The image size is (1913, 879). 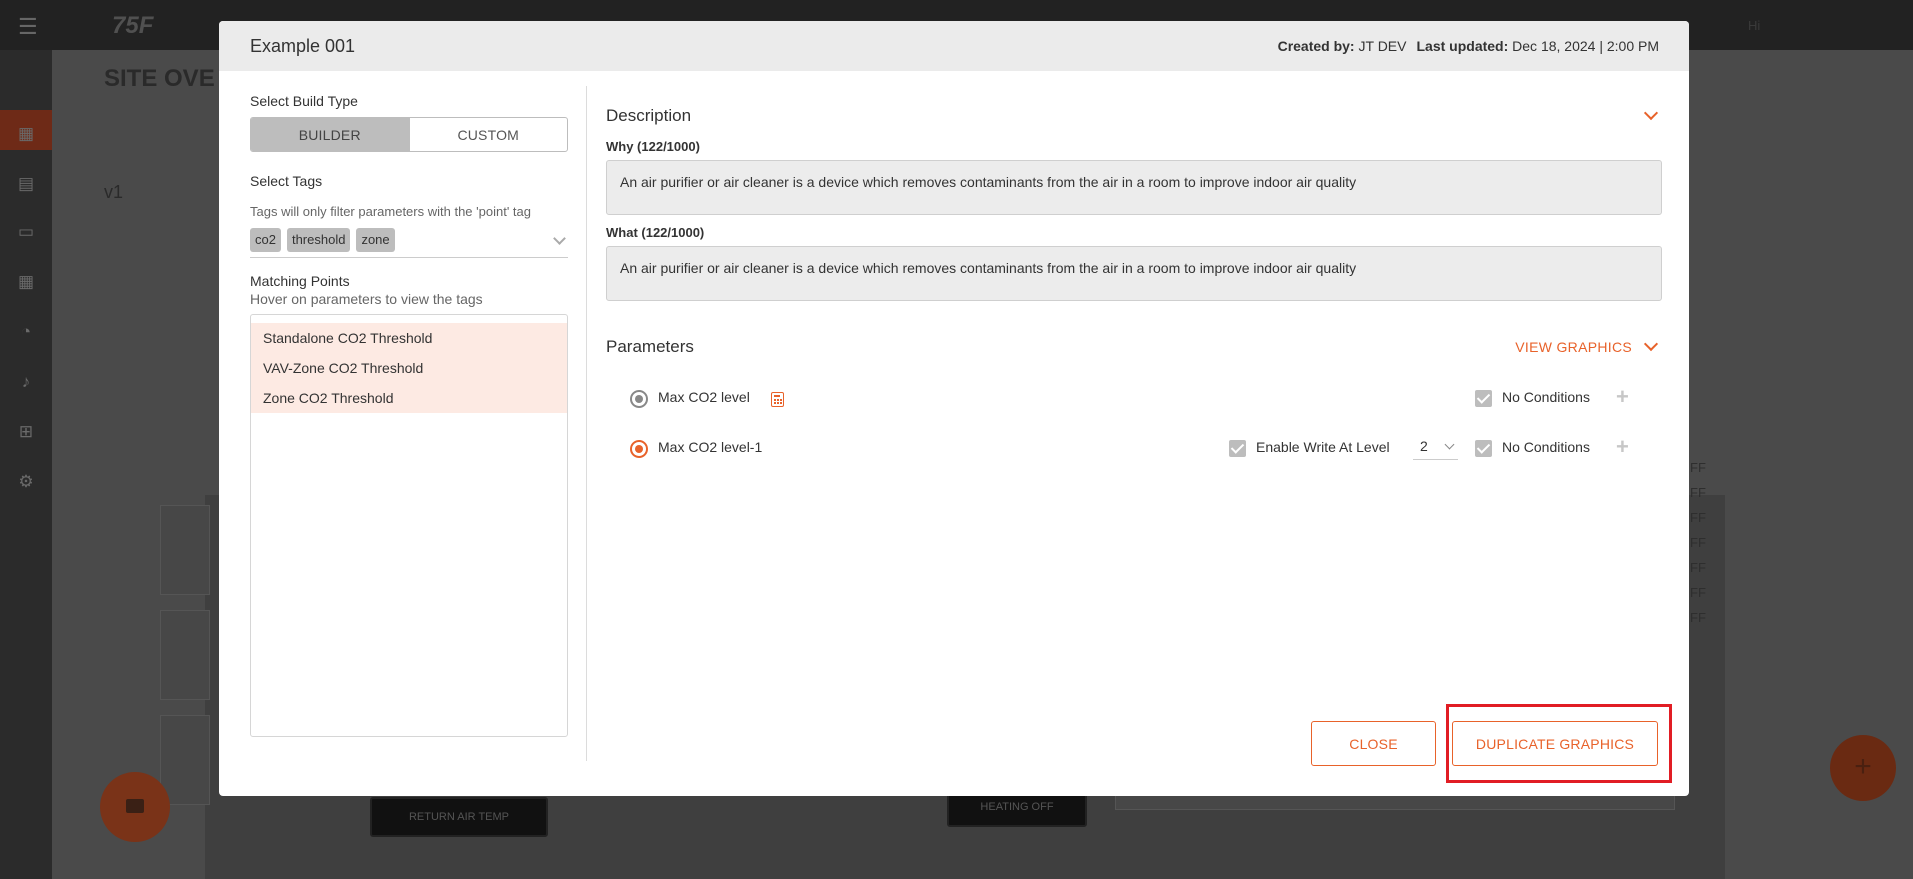 I want to click on parameters-header: Parameters VIEW GRAPHICS, so click(x=1134, y=347).